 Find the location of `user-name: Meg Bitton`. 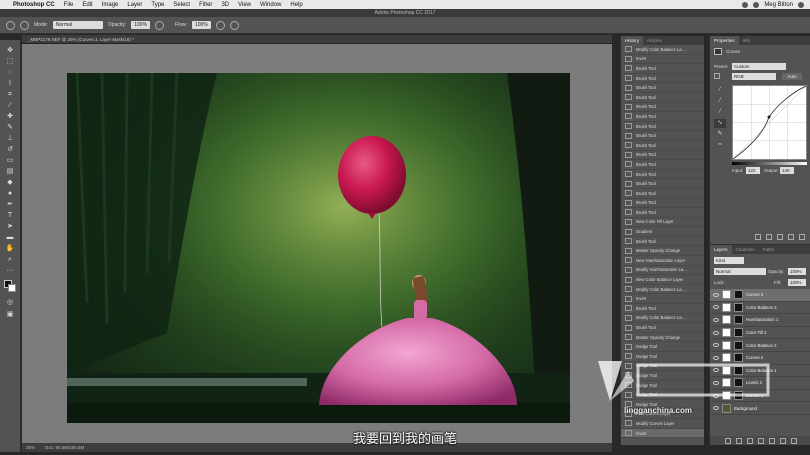

user-name: Meg Bitton is located at coordinates (778, 5).